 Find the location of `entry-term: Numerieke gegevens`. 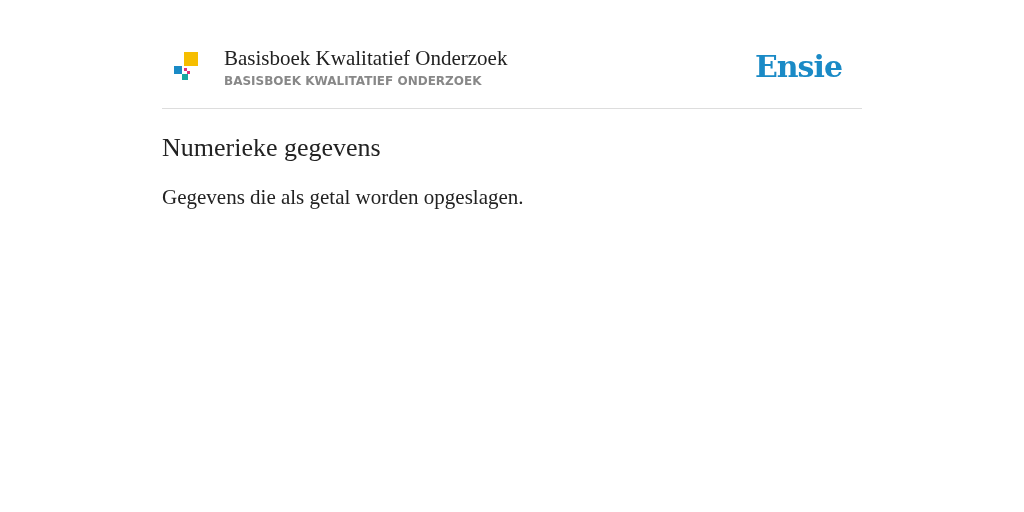

entry-term: Numerieke gegevens is located at coordinates (272, 148).